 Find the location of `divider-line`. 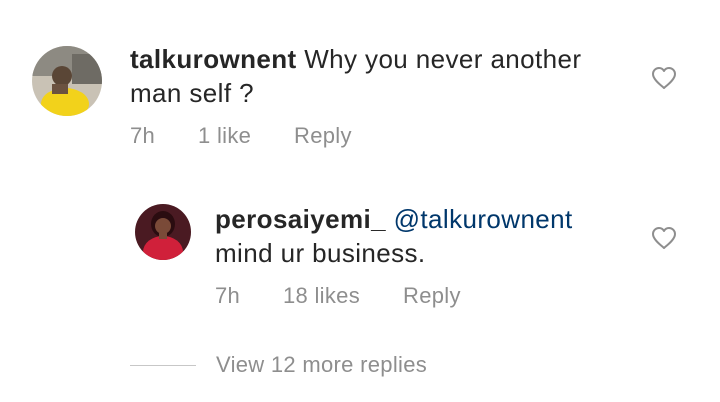

divider-line is located at coordinates (163, 365).